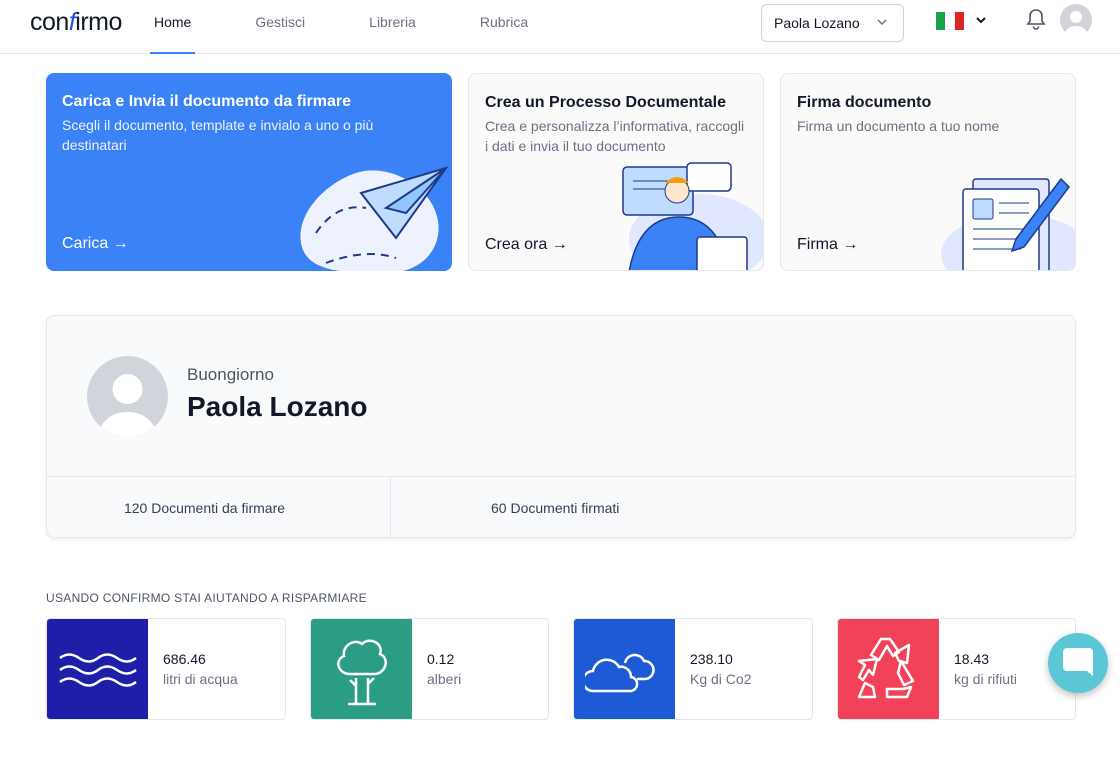 Image resolution: width=1120 pixels, height=768 pixels. Describe the element at coordinates (692, 216) in the screenshot. I see `person-laptop-illustration` at that location.